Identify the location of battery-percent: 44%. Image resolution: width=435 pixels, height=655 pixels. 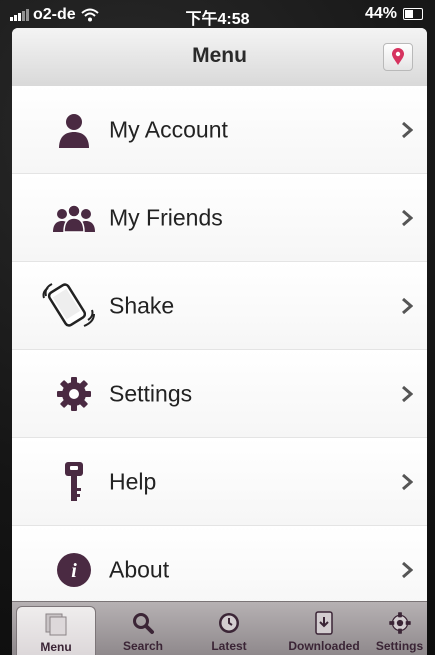
(380, 13).